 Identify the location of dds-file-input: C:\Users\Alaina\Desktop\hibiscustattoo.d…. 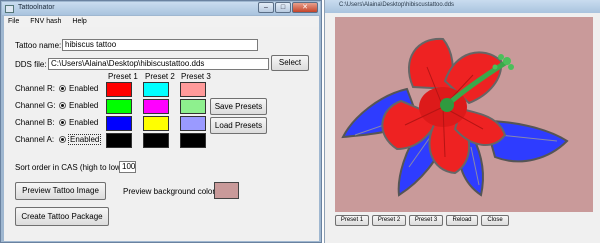
(158, 64).